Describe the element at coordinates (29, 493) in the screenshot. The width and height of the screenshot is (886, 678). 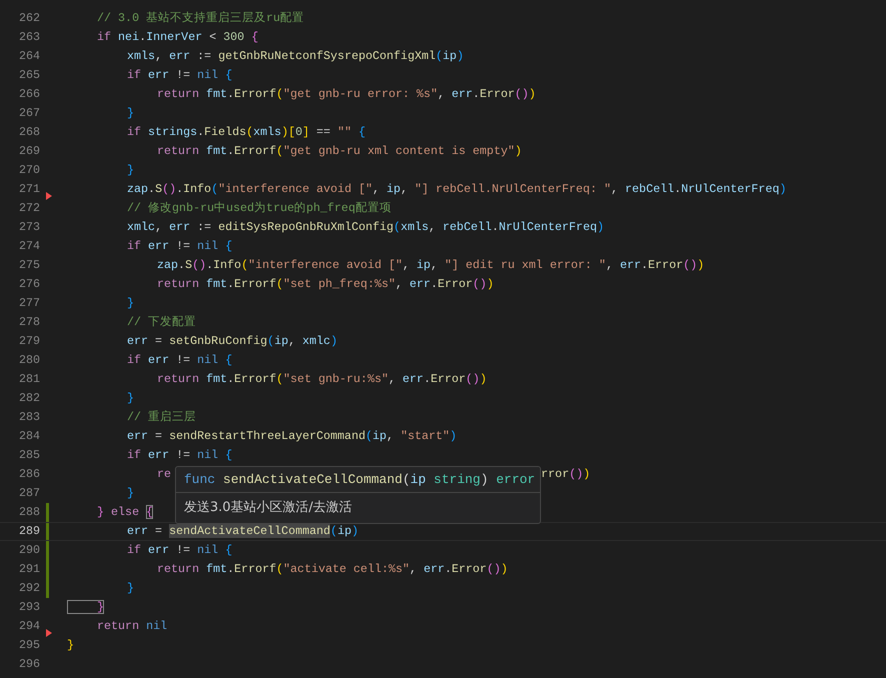
I see `line-number: 287` at that location.